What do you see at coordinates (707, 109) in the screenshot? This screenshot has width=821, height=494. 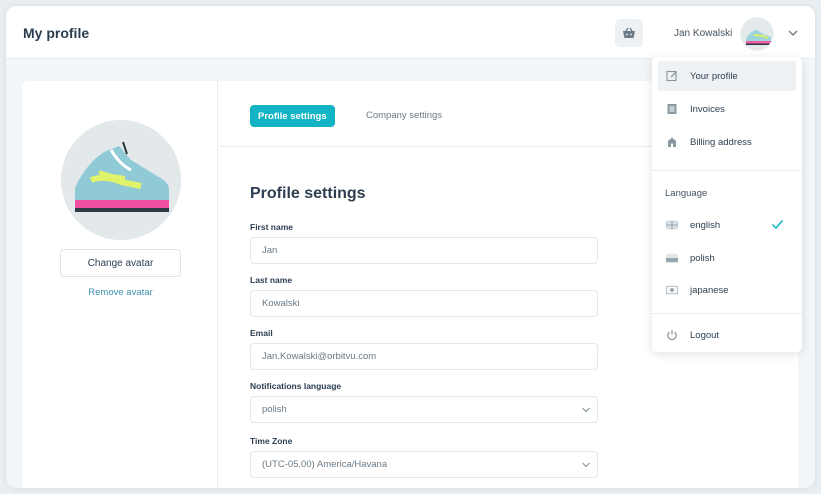 I see `menu-item-label: Invoices` at bounding box center [707, 109].